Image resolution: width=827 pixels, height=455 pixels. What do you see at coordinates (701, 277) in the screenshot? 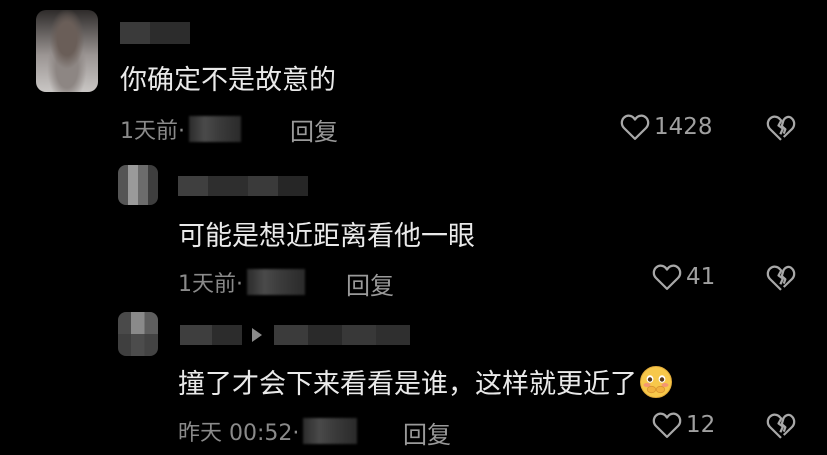
I see `like-count: 41` at bounding box center [701, 277].